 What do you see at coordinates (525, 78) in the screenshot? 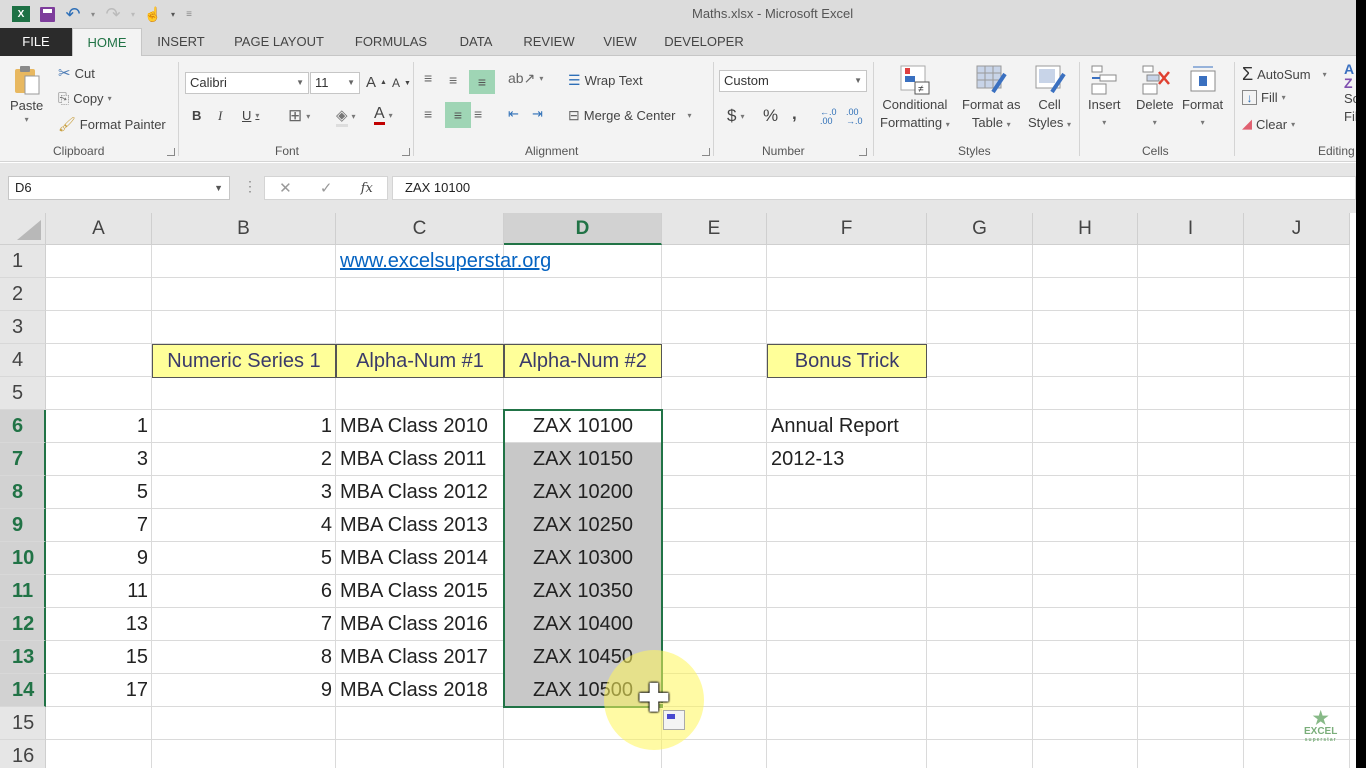
I see `orientation-button: ab↗ ▾` at bounding box center [525, 78].